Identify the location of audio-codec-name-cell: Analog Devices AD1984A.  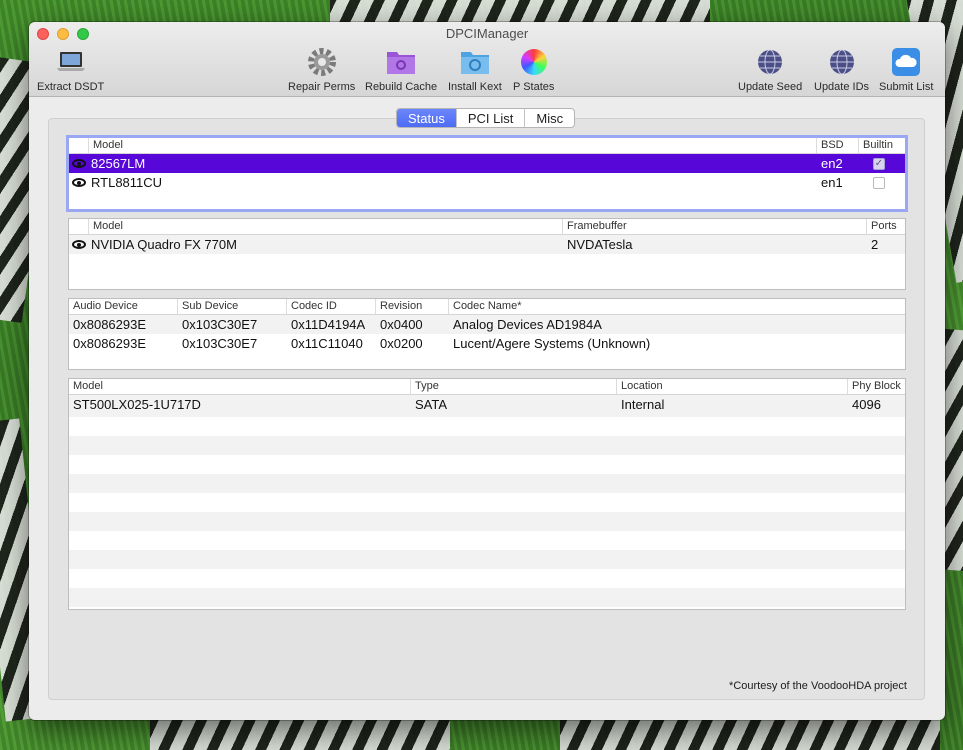
(527, 324).